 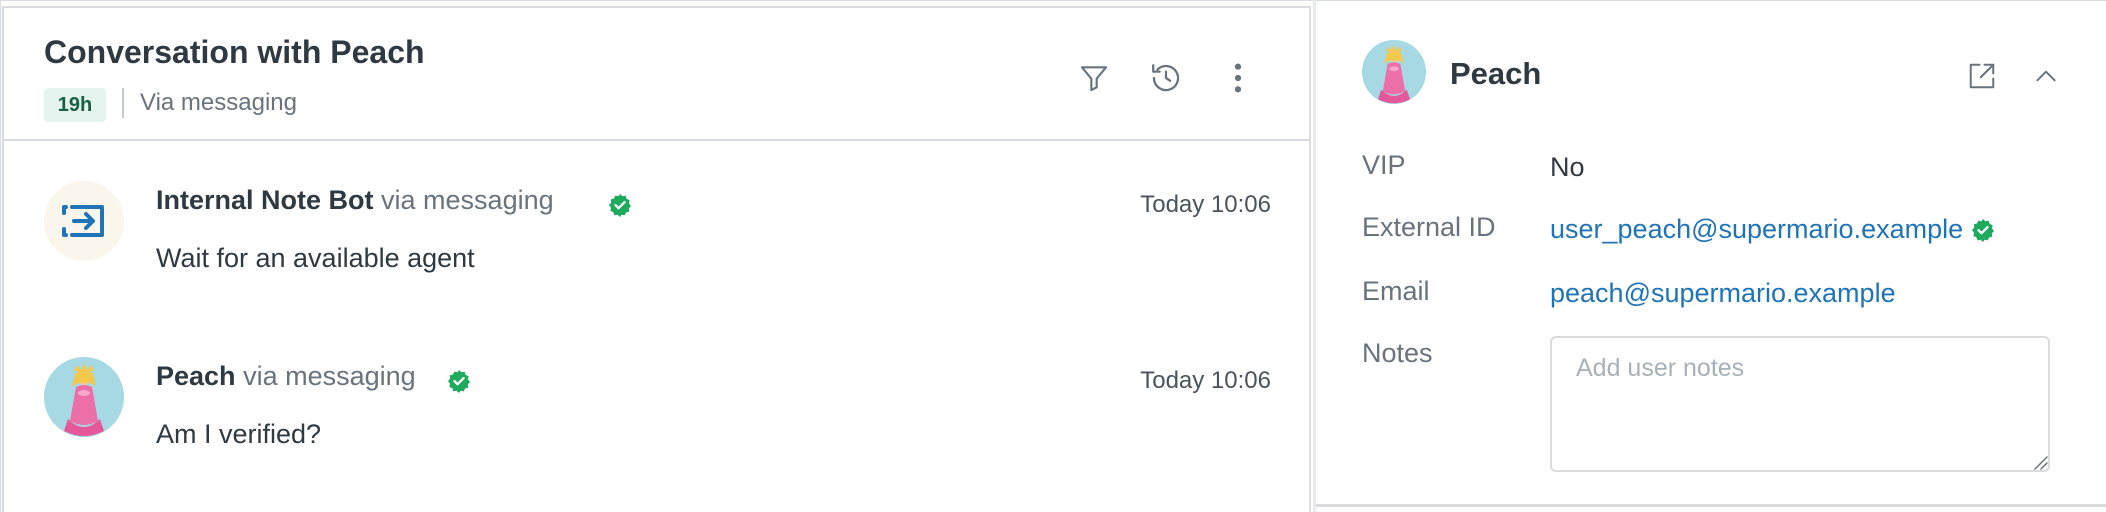 I want to click on field-value-vip: No, so click(x=1567, y=167).